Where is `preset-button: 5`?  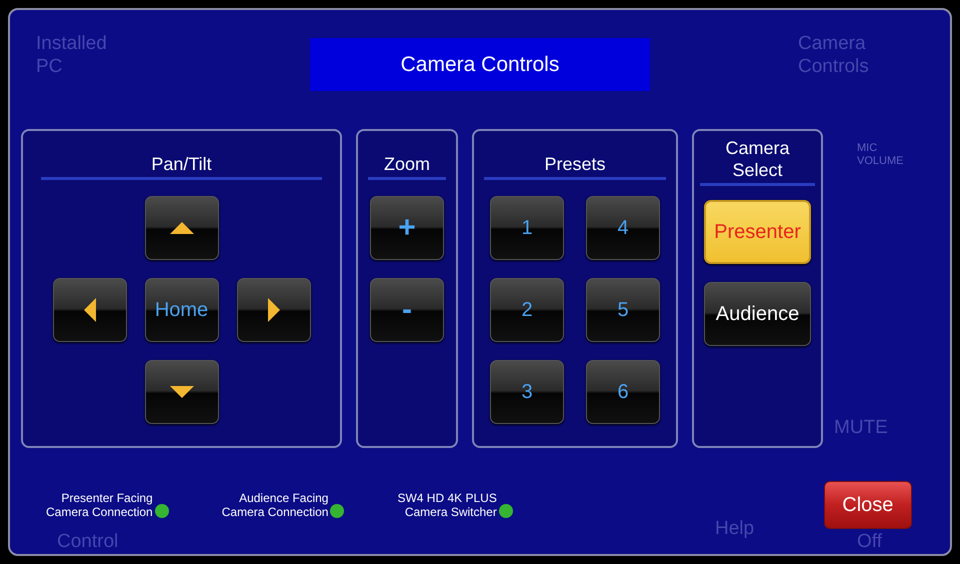
preset-button: 5 is located at coordinates (623, 310).